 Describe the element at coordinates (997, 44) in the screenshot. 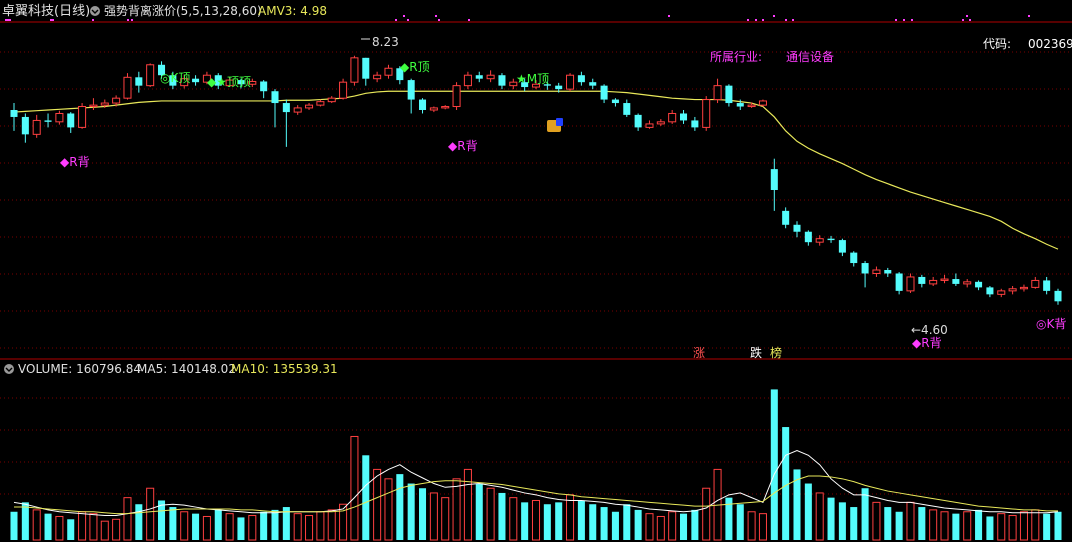

I see `code-label: 代码:` at that location.